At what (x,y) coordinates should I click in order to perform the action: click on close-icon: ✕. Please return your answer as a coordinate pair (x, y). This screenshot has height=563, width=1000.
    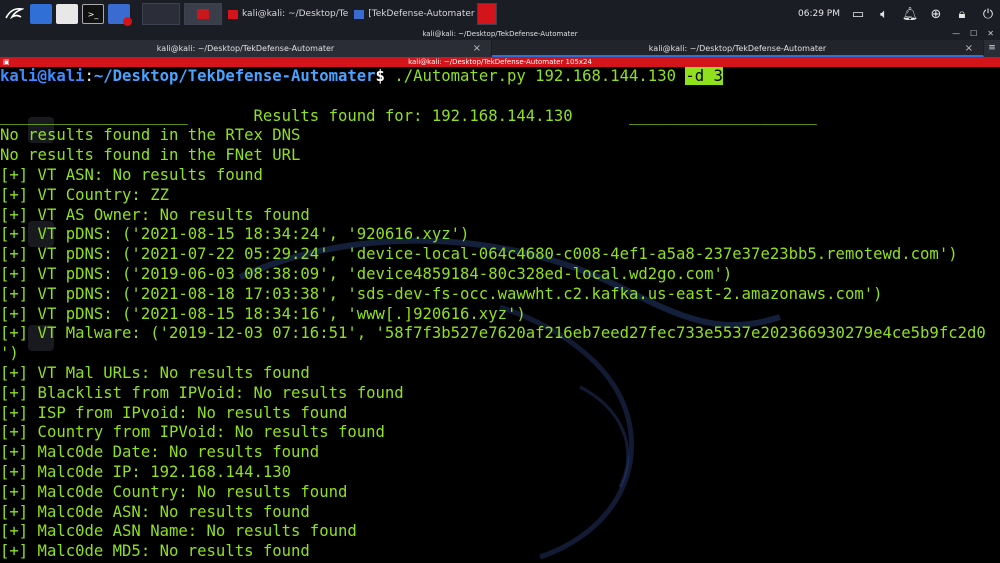
    Looking at the image, I should click on (990, 34).